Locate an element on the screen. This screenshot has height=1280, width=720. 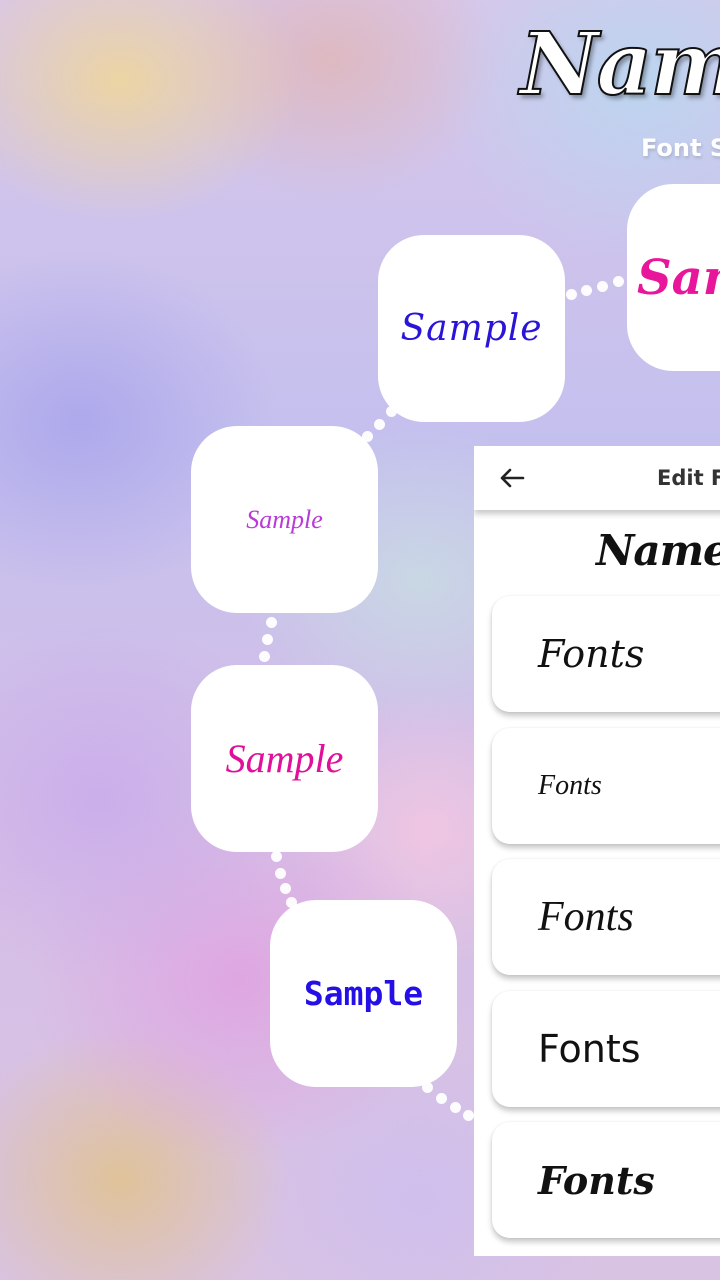
app-subtitle: Font S is located at coordinates (680, 148).